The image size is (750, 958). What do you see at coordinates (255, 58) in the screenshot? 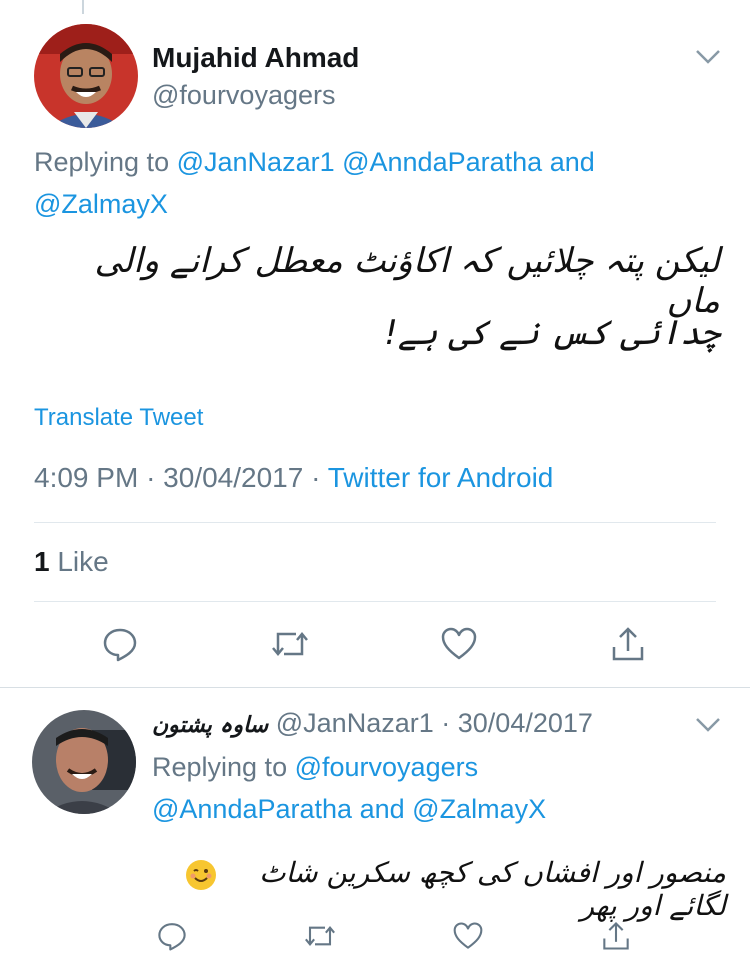
I see `author-name: Mujahid Ahmad` at bounding box center [255, 58].